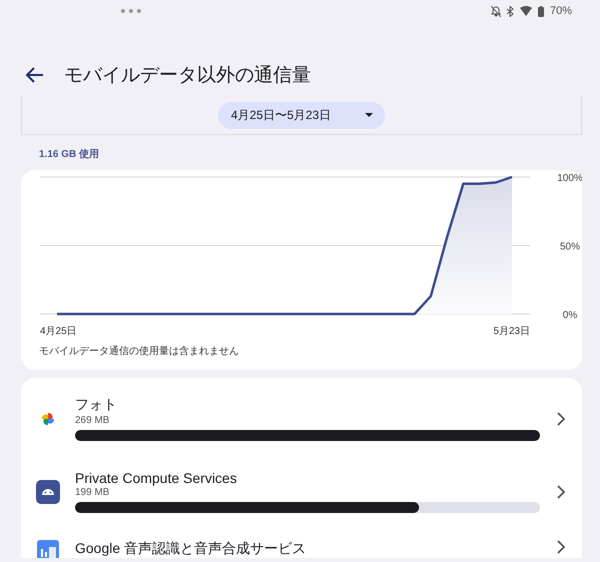 Image resolution: width=600 pixels, height=562 pixels. What do you see at coordinates (526, 11) in the screenshot?
I see `wifi-icon` at bounding box center [526, 11].